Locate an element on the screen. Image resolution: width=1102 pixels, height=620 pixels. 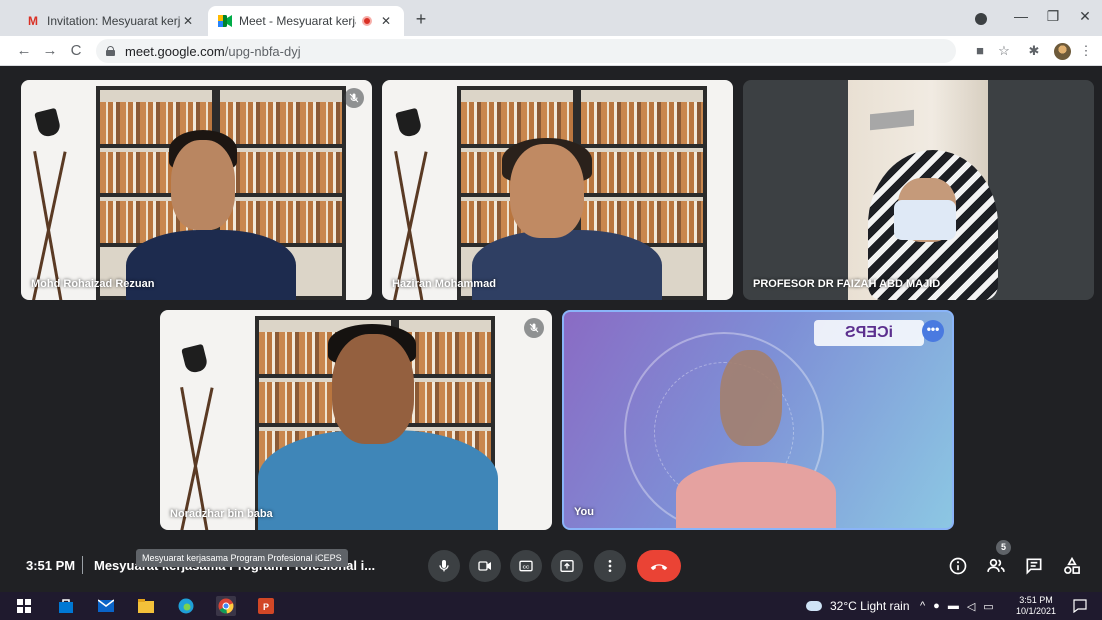
taskbar-date: 10/1/2021 is located at coordinates (1036, 611).